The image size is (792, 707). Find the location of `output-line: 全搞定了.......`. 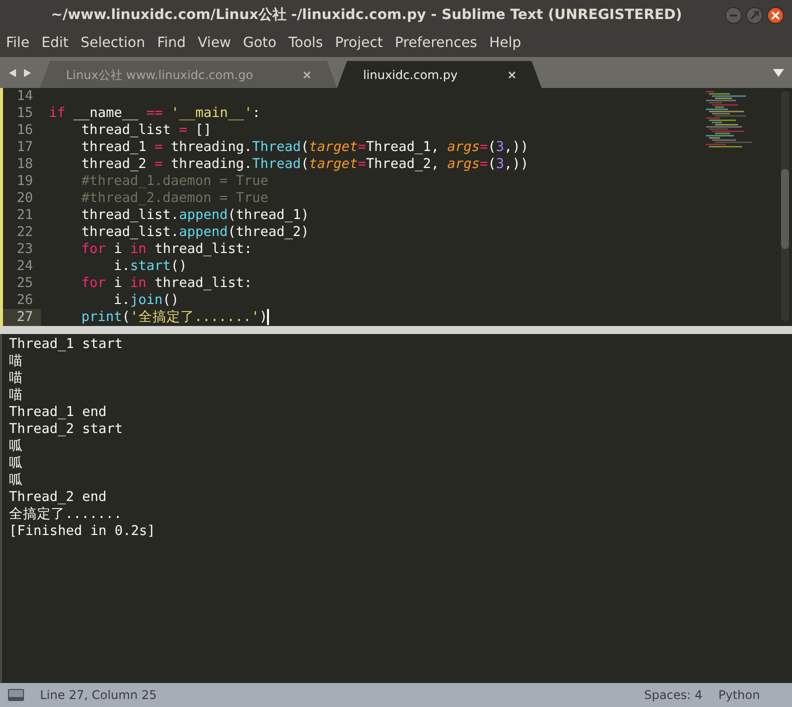

output-line: 全搞定了....... is located at coordinates (66, 514).